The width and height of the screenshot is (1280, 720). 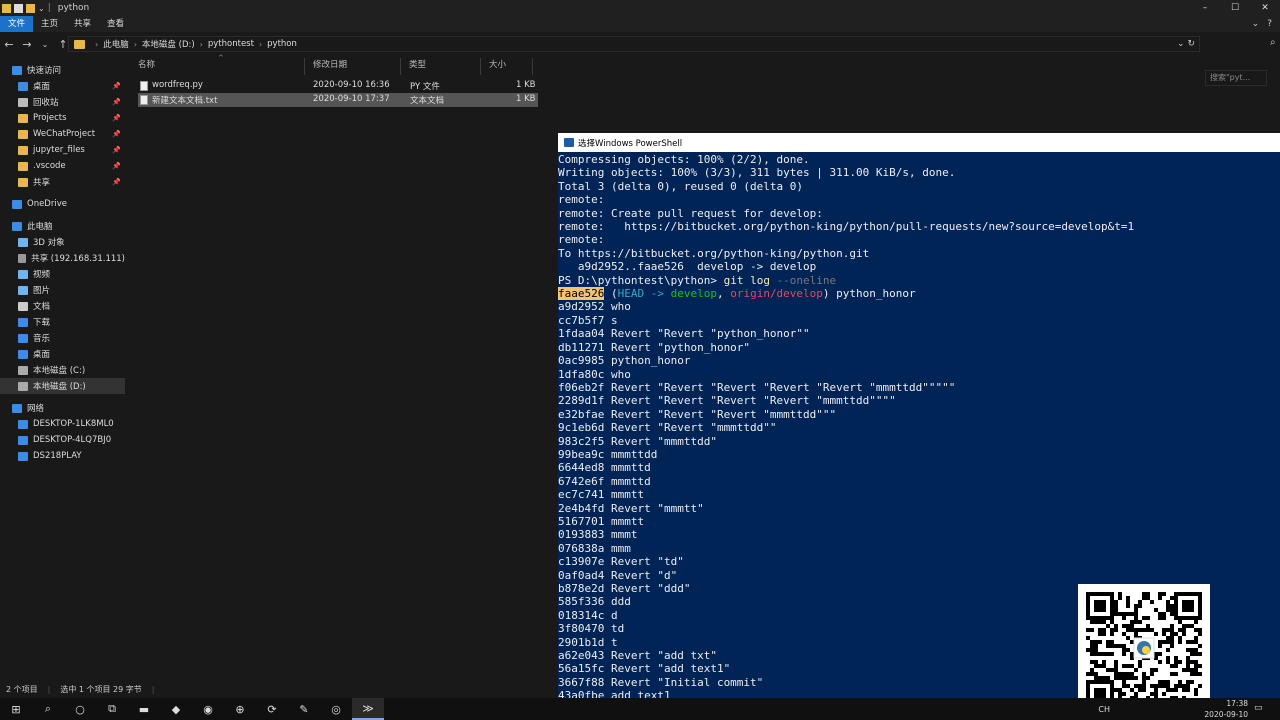 I want to click on breadcrumb-python: python, so click(x=282, y=44).